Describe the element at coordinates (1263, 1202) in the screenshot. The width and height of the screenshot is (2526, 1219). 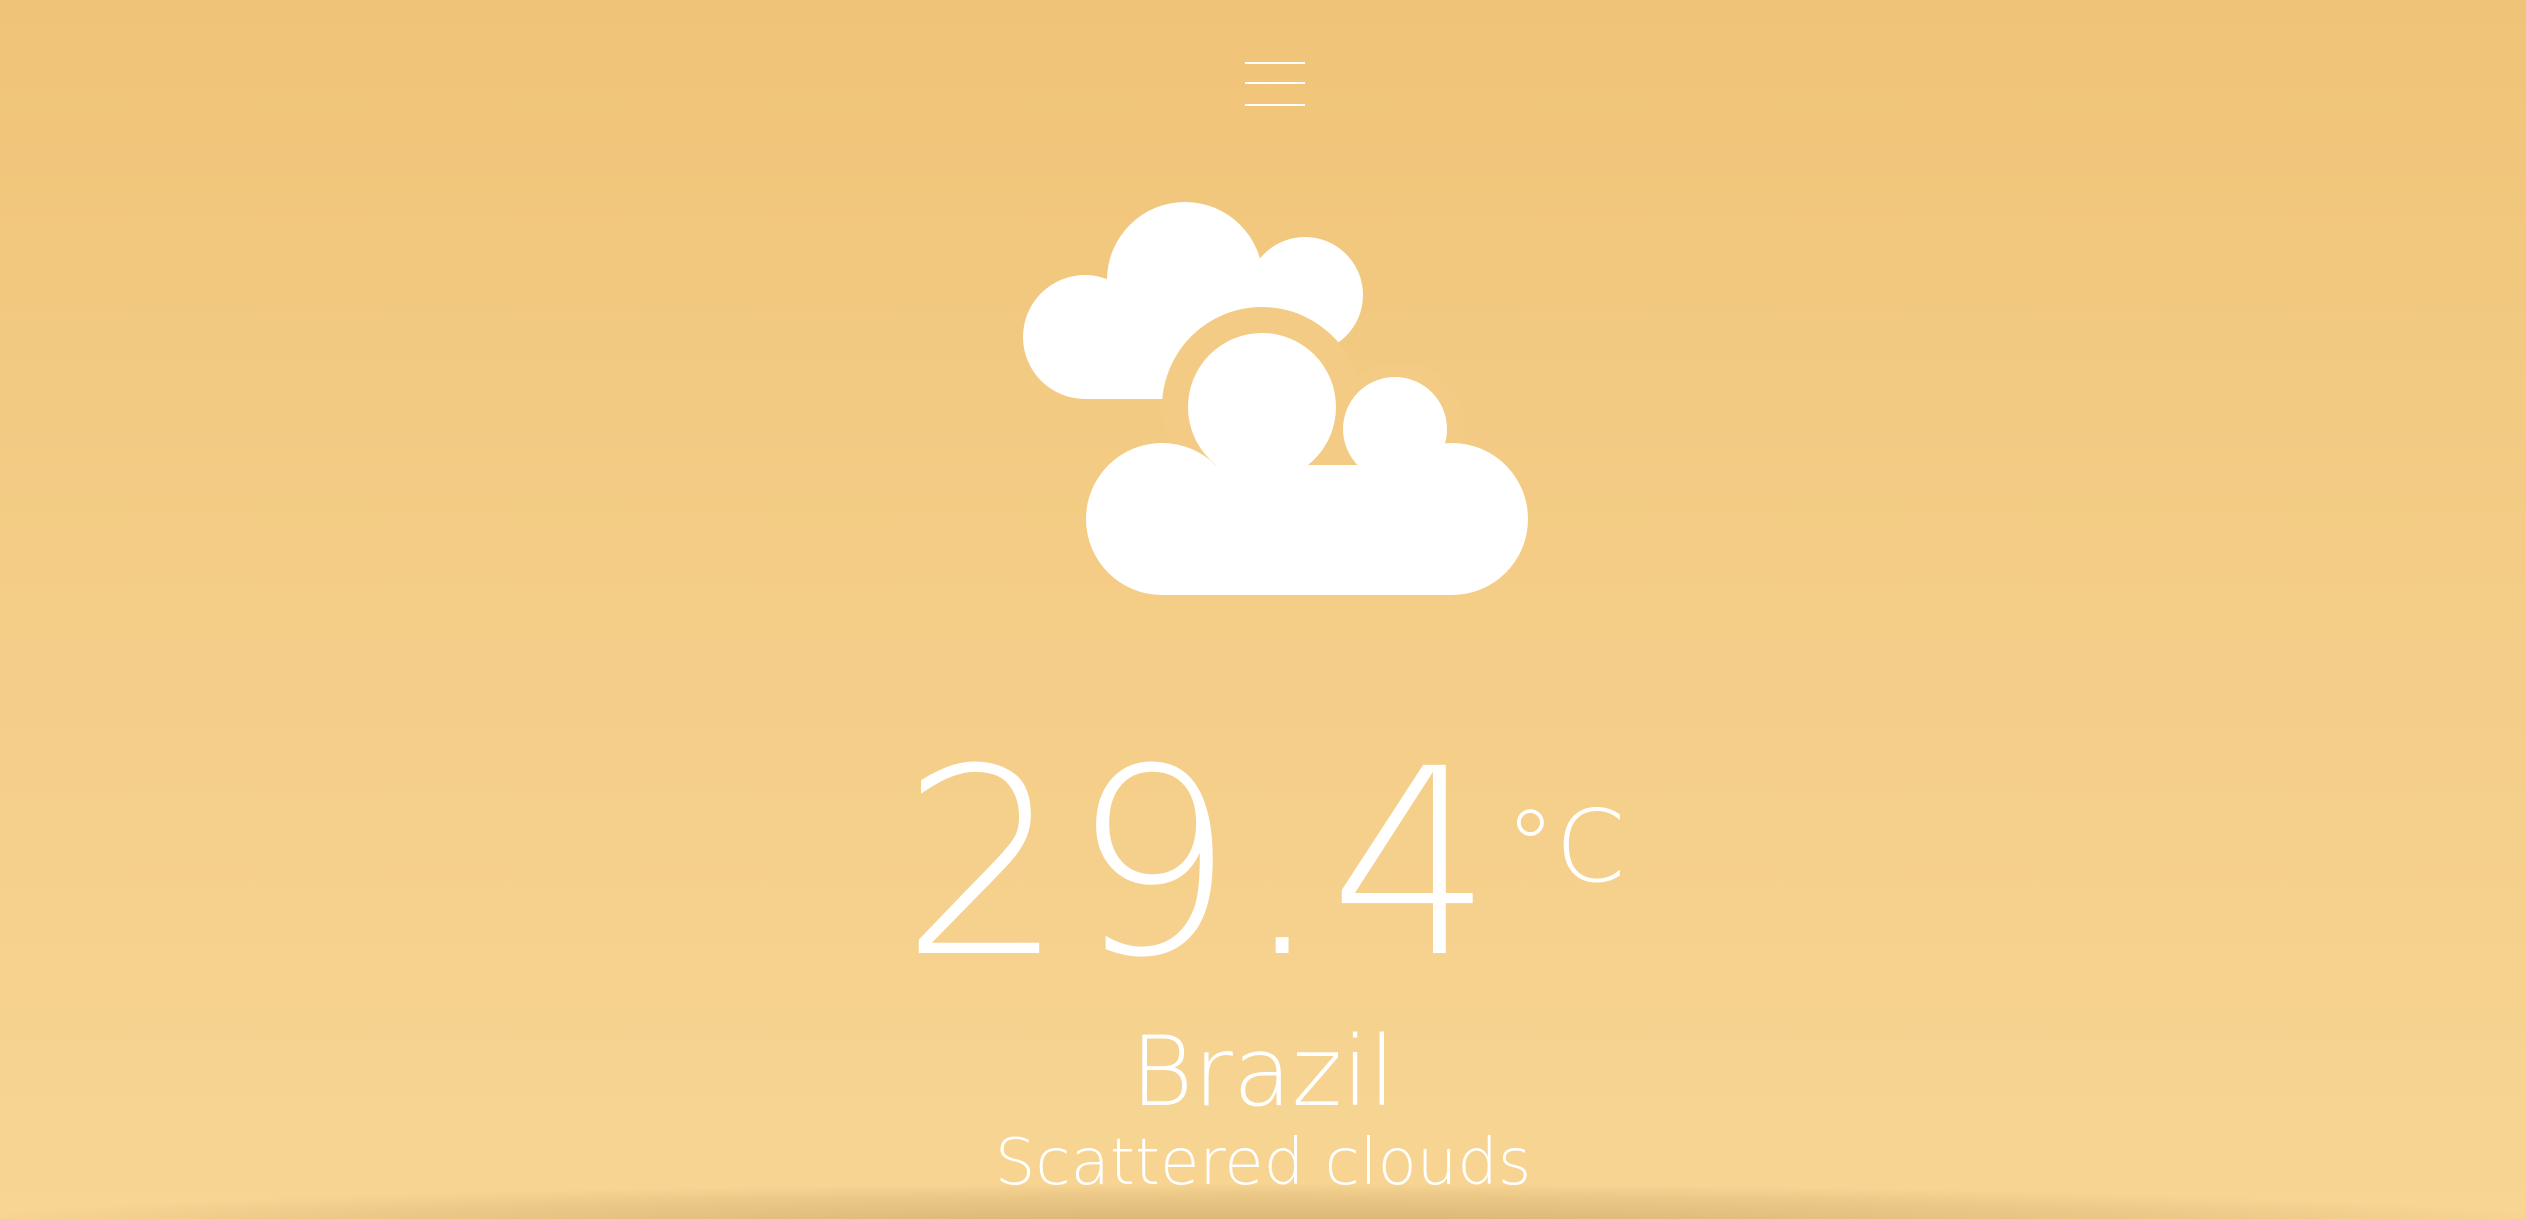
I see `bottom-panel-shadow` at that location.